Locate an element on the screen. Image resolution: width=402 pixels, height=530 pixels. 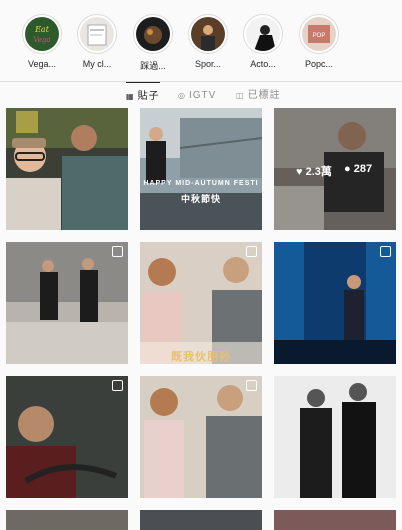
grid-icon: ▦ is located at coordinates (130, 96).